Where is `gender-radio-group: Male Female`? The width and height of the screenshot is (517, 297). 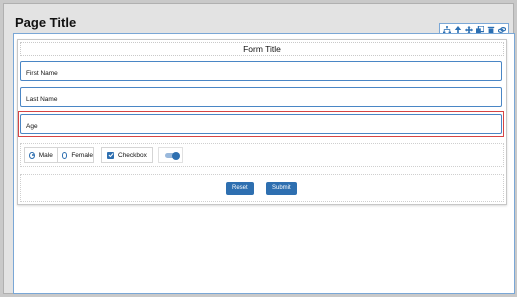
gender-radio-group: Male Female is located at coordinates (59, 155).